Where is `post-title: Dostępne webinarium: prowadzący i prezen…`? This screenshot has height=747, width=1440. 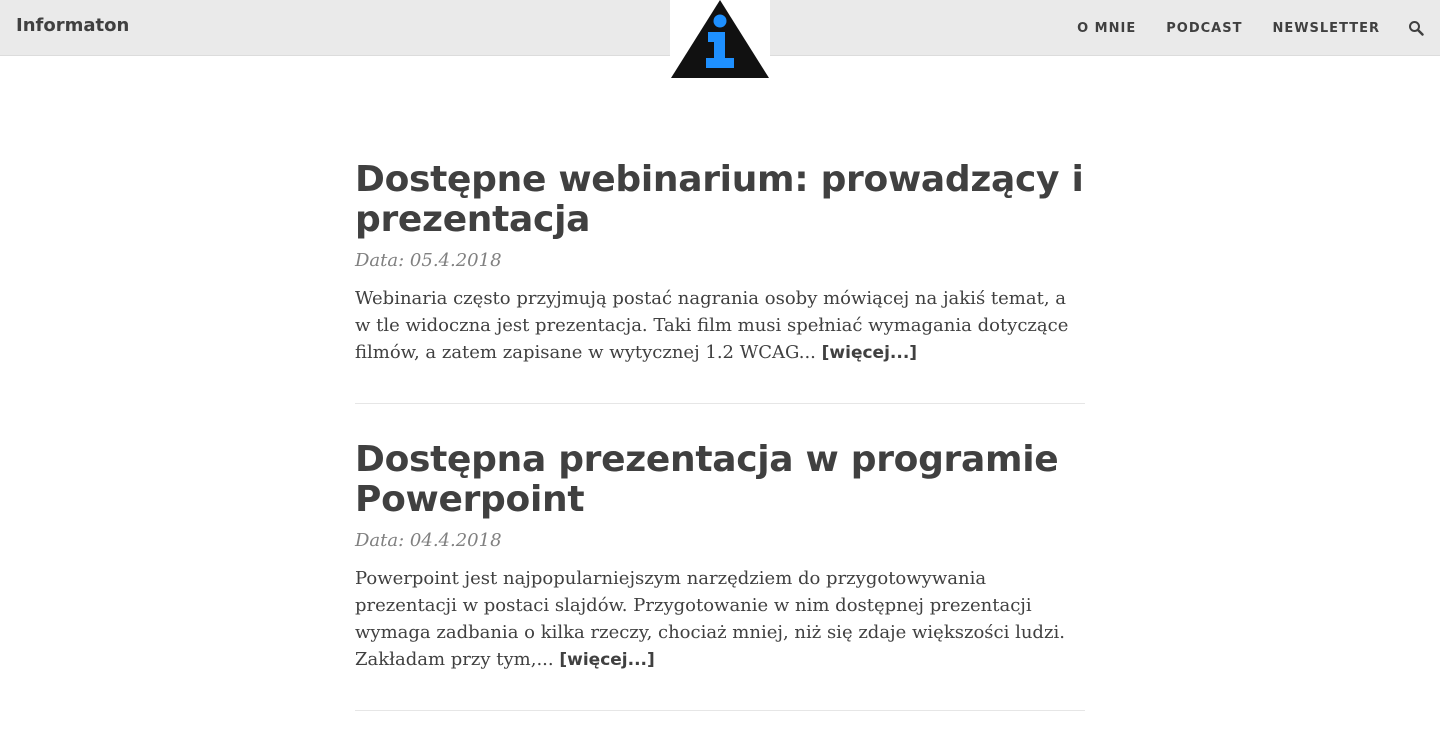 post-title: Dostępne webinarium: prowadzący i prezen… is located at coordinates (720, 200).